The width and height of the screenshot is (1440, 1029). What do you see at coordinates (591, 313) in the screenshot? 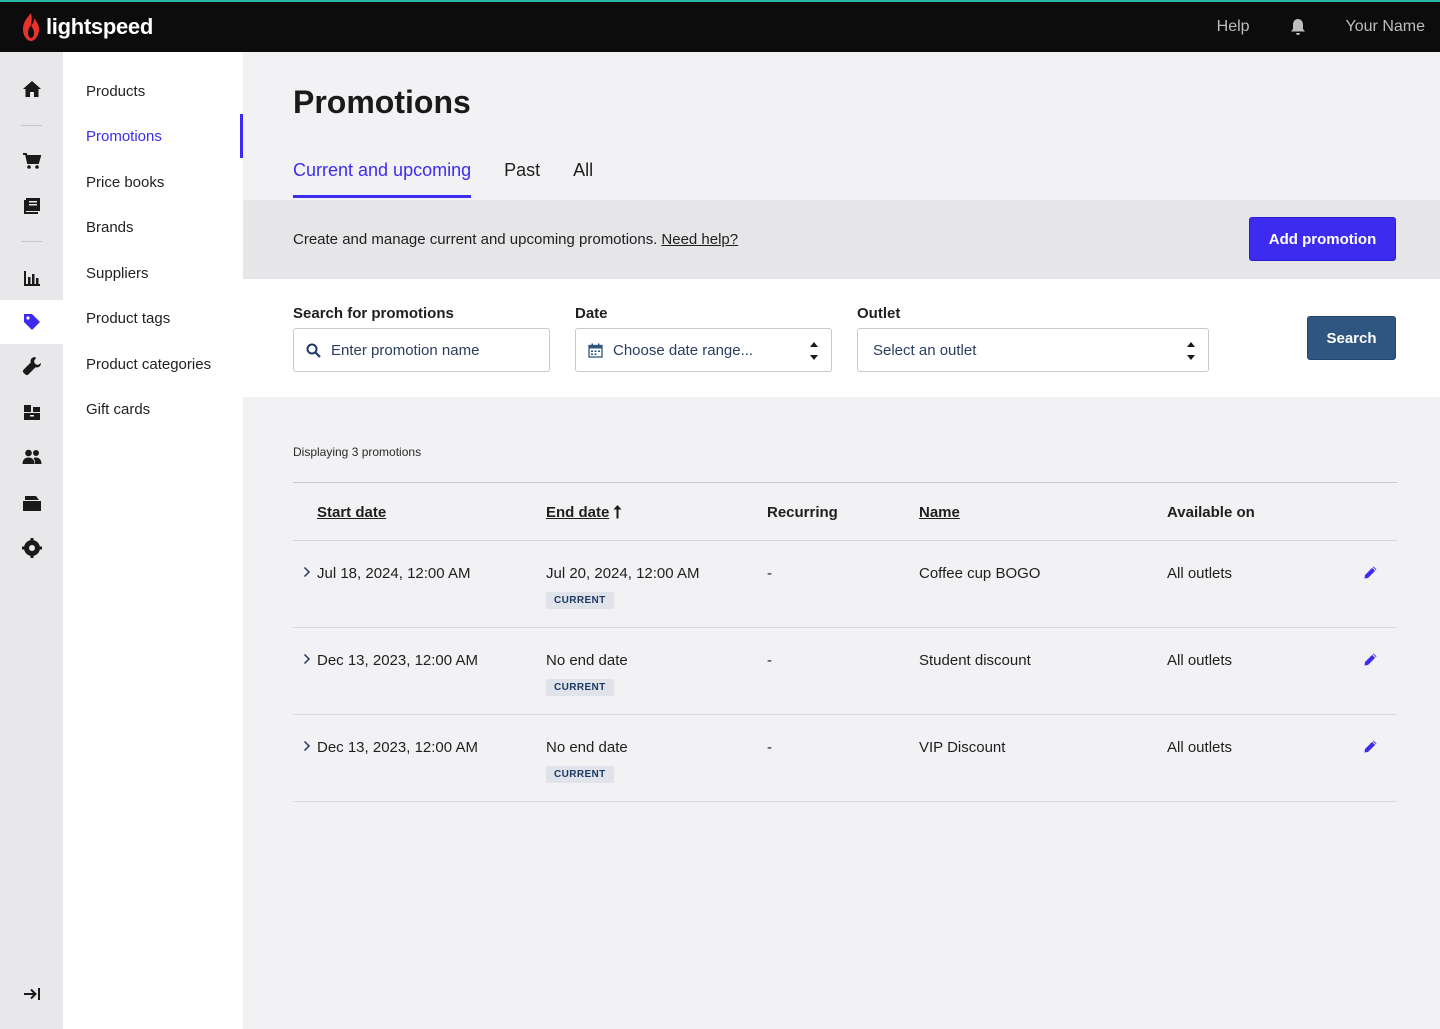
I see `date-label: Date` at bounding box center [591, 313].